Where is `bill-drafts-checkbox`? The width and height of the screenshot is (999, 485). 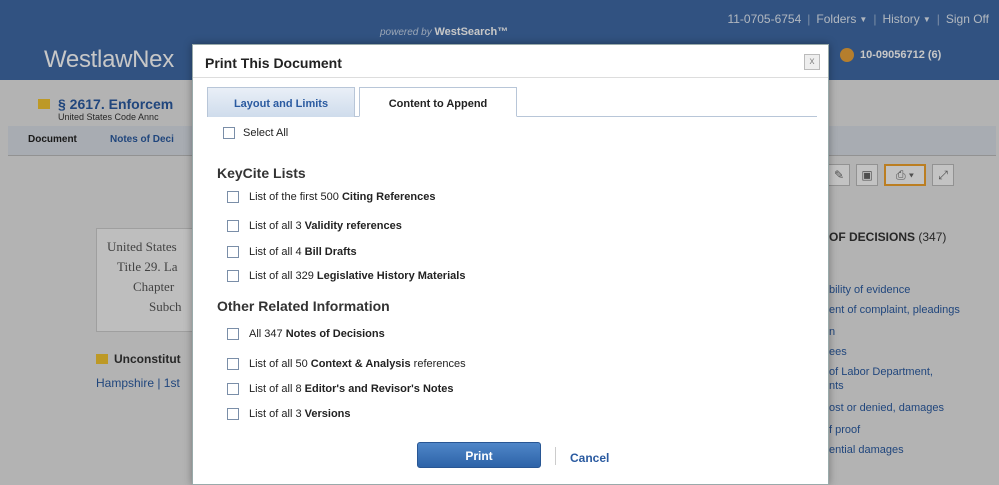
bill-drafts-checkbox is located at coordinates (233, 252).